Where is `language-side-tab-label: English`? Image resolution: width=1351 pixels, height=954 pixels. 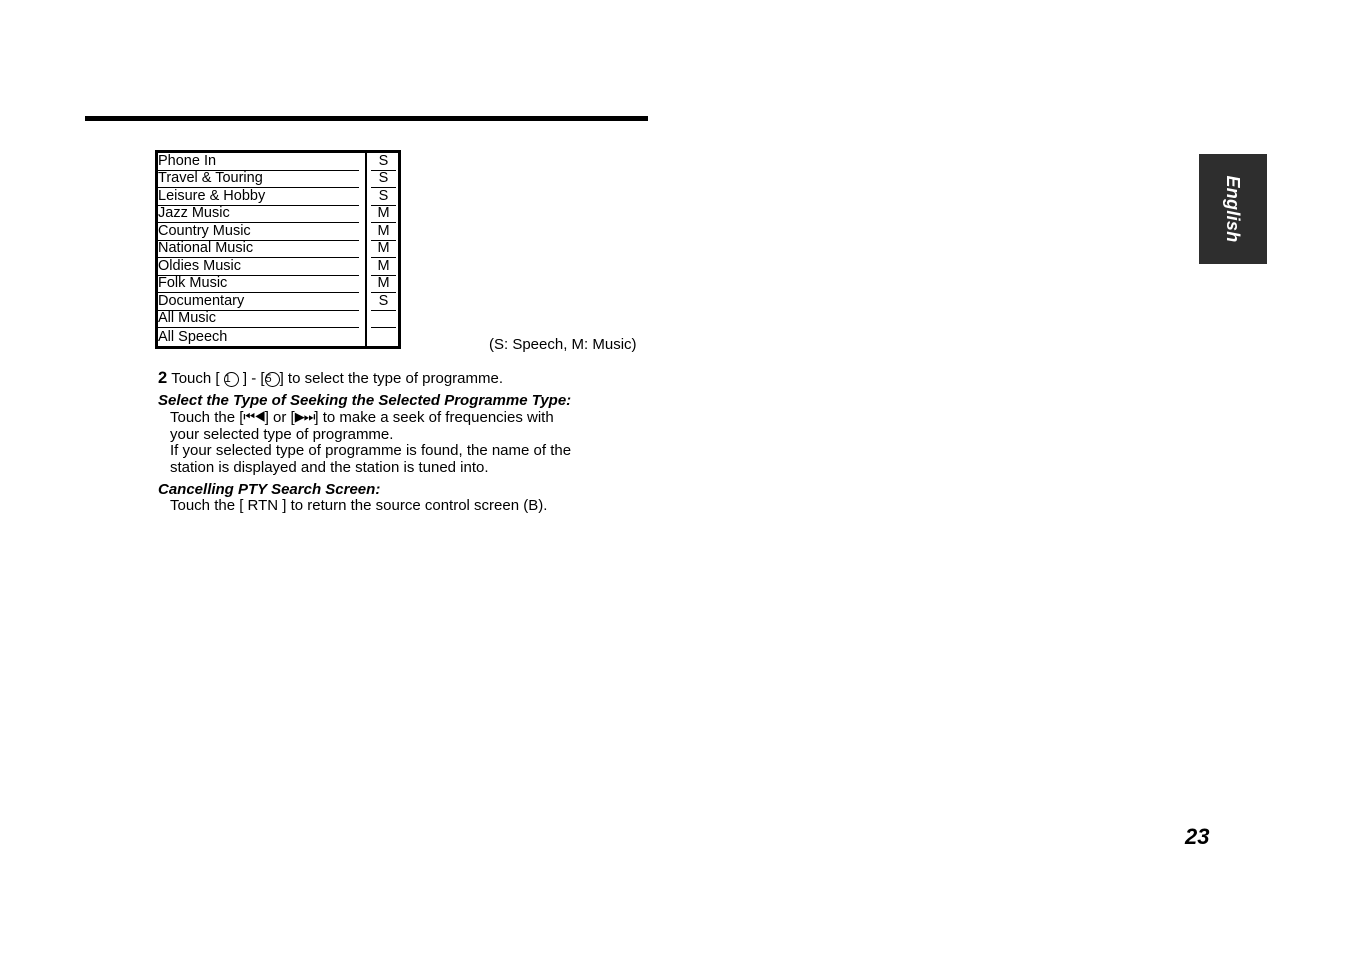 language-side-tab-label: English is located at coordinates (1233, 209).